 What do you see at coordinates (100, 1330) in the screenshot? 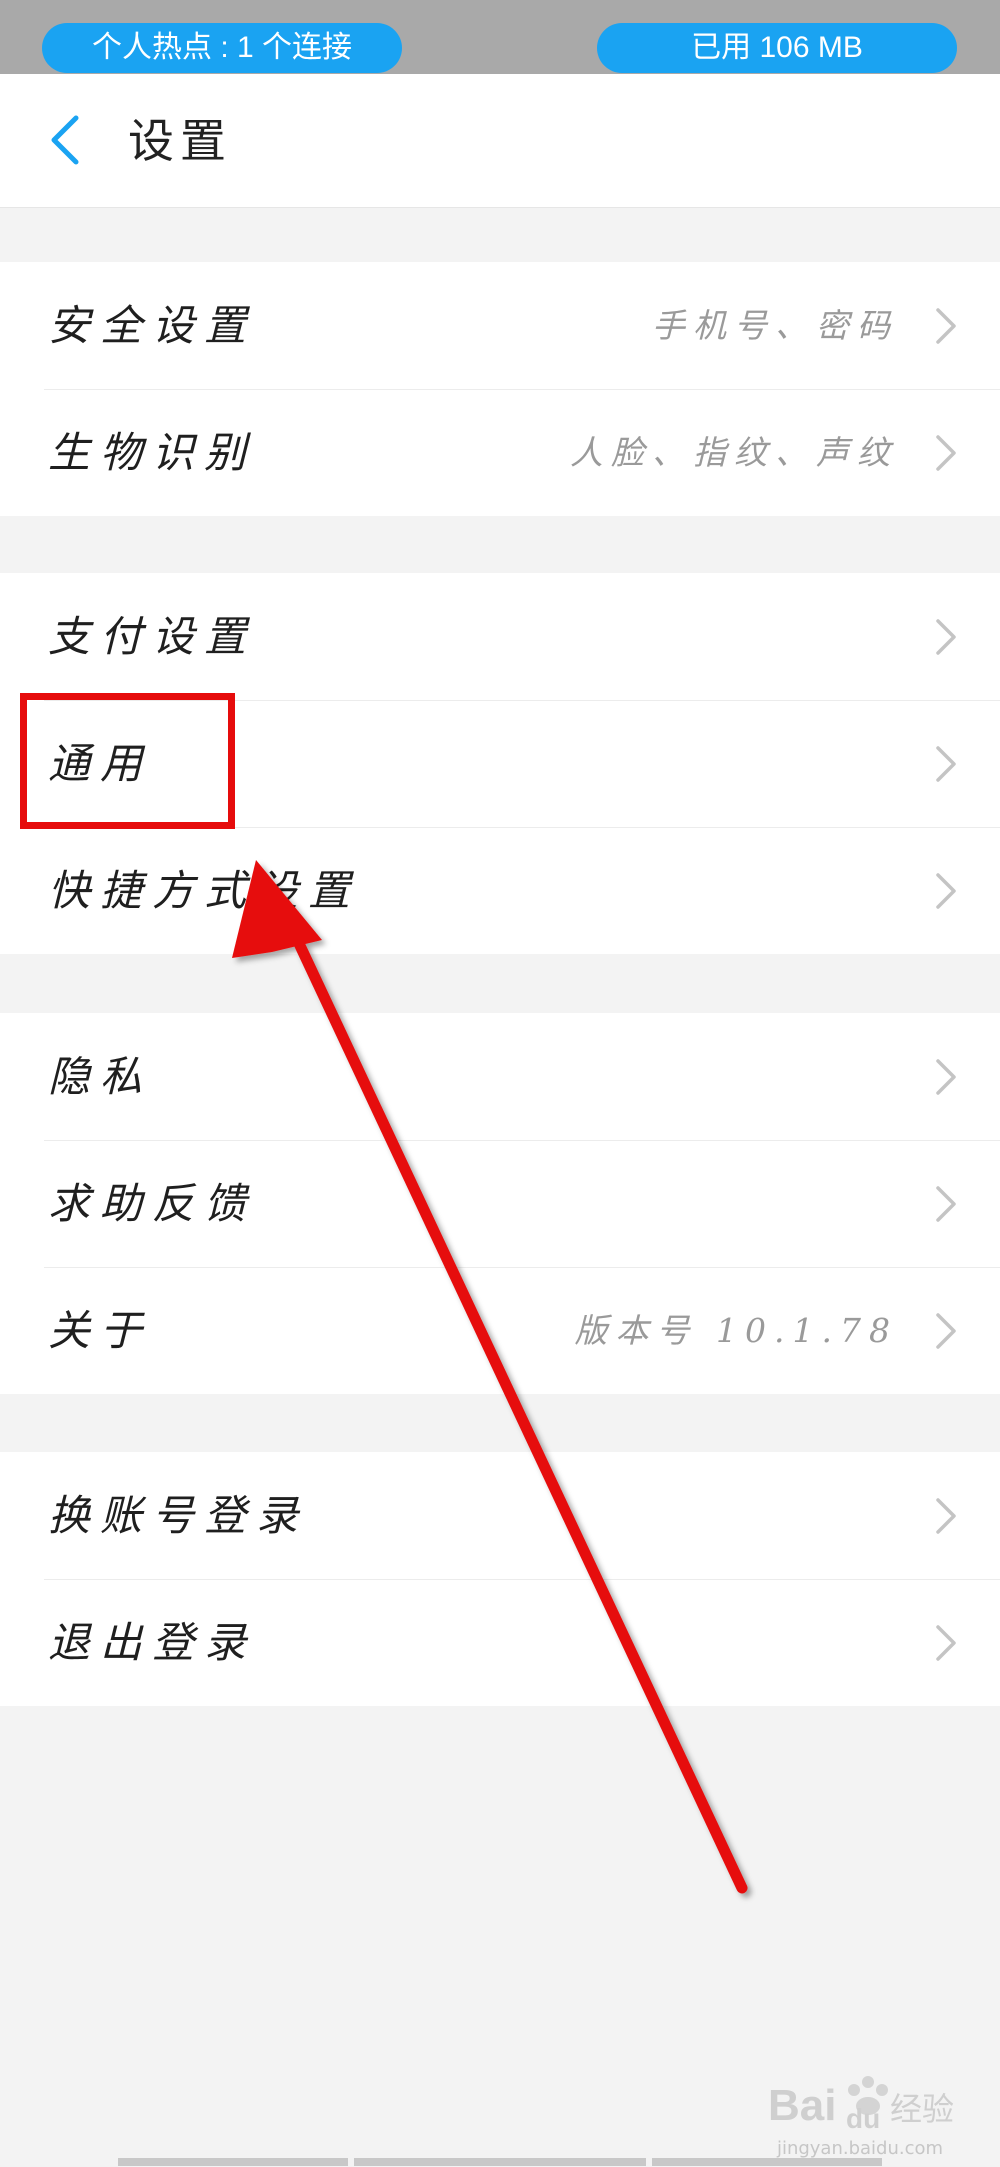
I see `row-label: 关于` at bounding box center [100, 1330].